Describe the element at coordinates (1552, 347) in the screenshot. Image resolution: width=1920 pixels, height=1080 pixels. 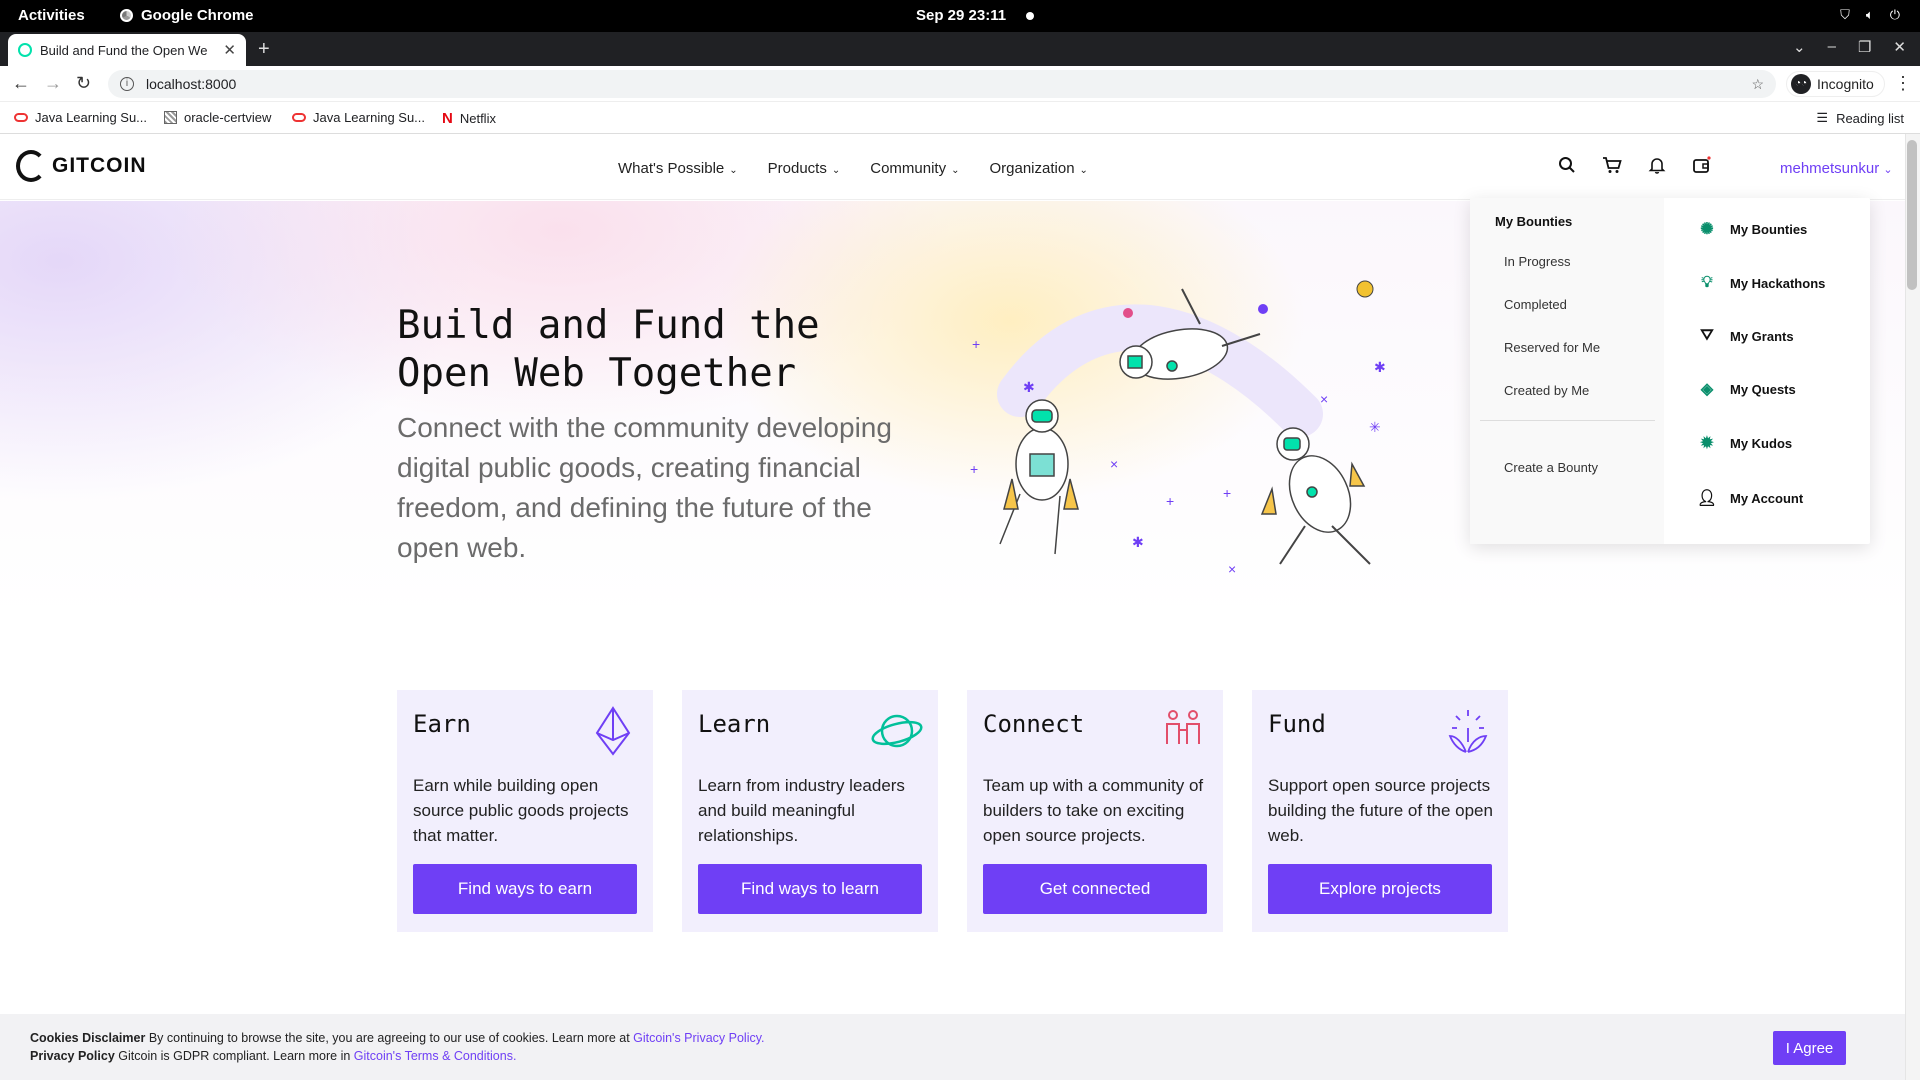
I see `menu-item-reserved: Reserved for Me` at that location.